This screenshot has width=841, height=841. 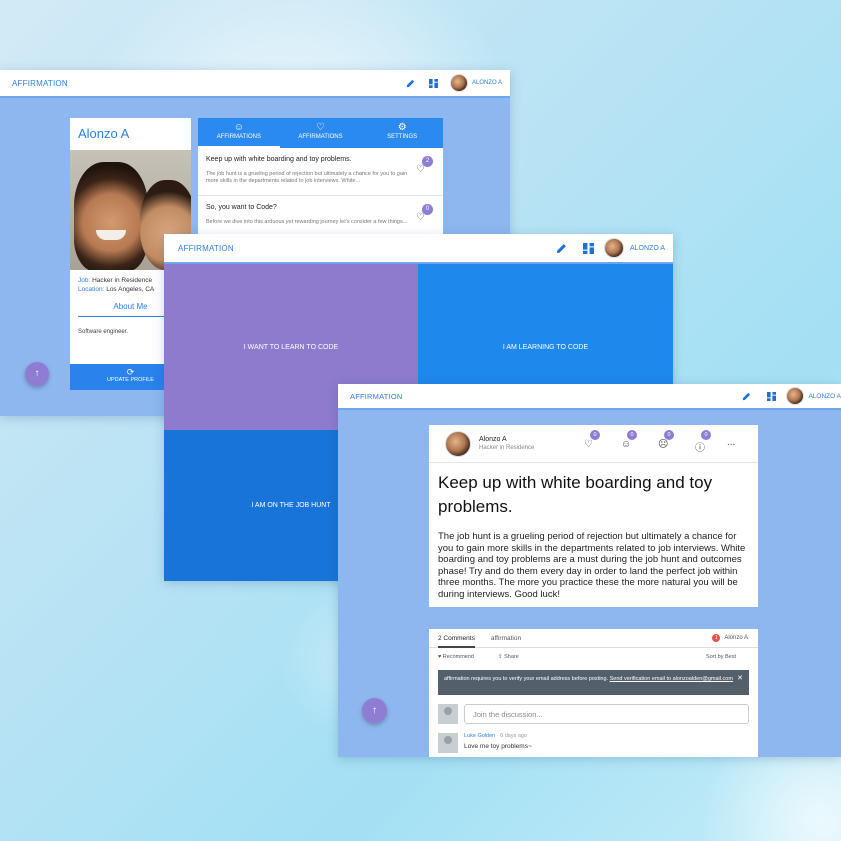 What do you see at coordinates (130, 380) in the screenshot?
I see `update-profile-label: UPDATE PROFILE` at bounding box center [130, 380].